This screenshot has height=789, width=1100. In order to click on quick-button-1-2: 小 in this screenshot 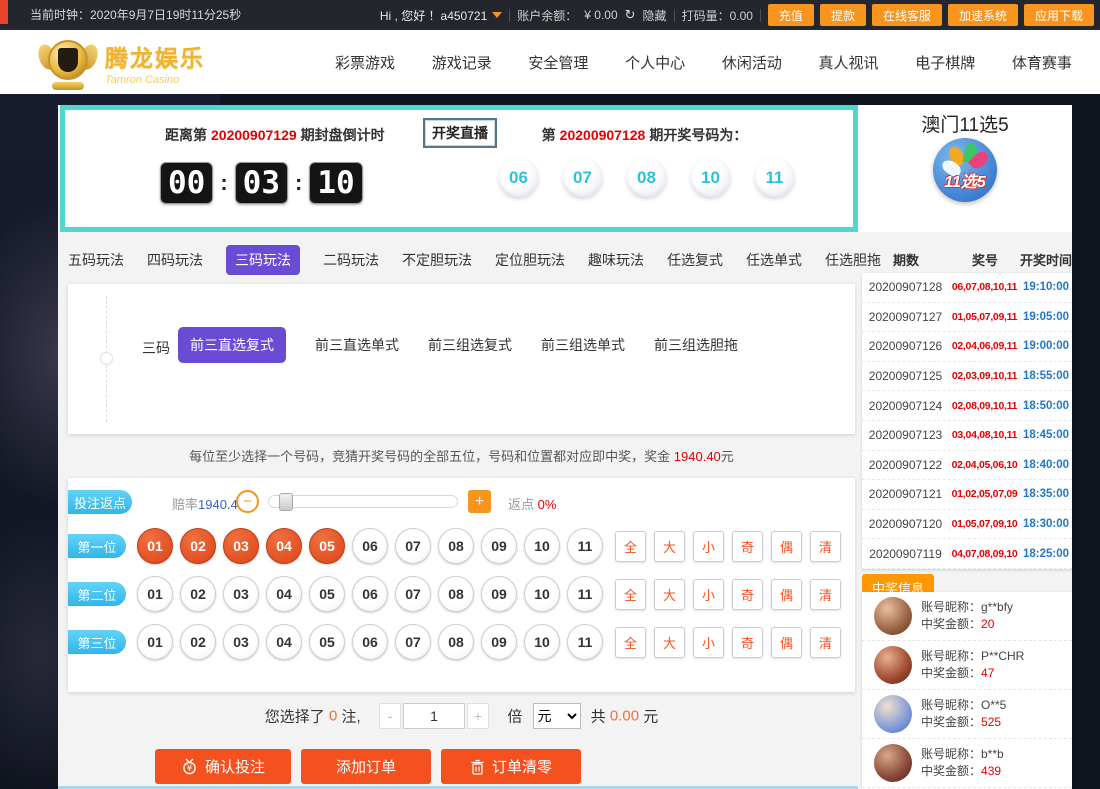, I will do `click(708, 594)`.